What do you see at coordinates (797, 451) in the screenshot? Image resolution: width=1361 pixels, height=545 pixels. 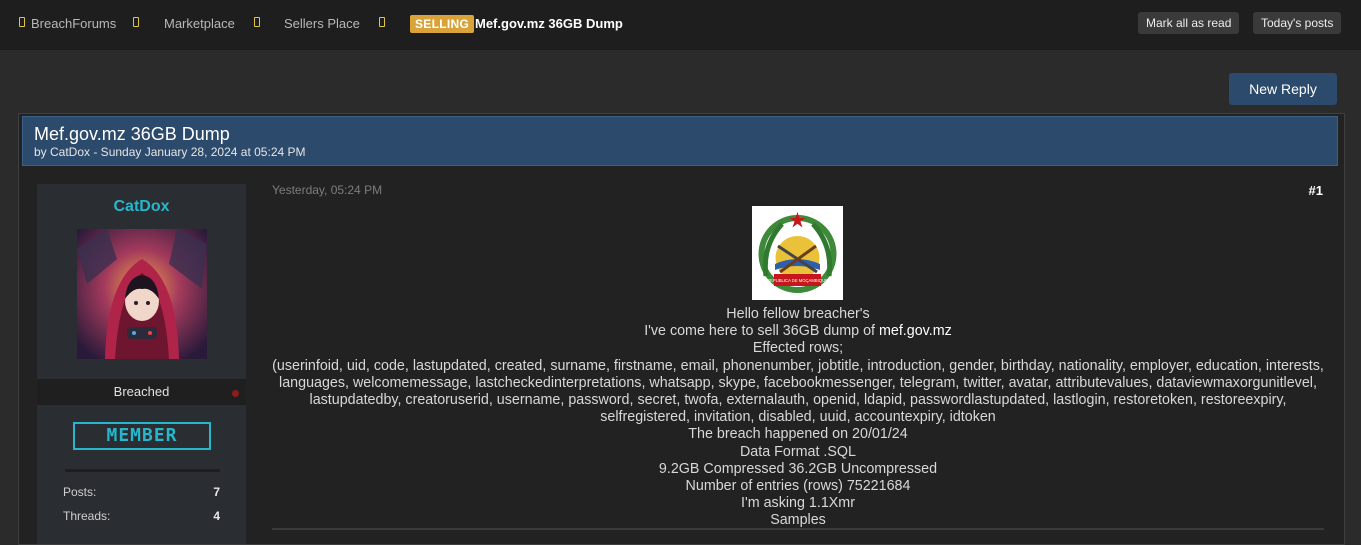 I see `post-line-data-format: Data Format .SQL` at bounding box center [797, 451].